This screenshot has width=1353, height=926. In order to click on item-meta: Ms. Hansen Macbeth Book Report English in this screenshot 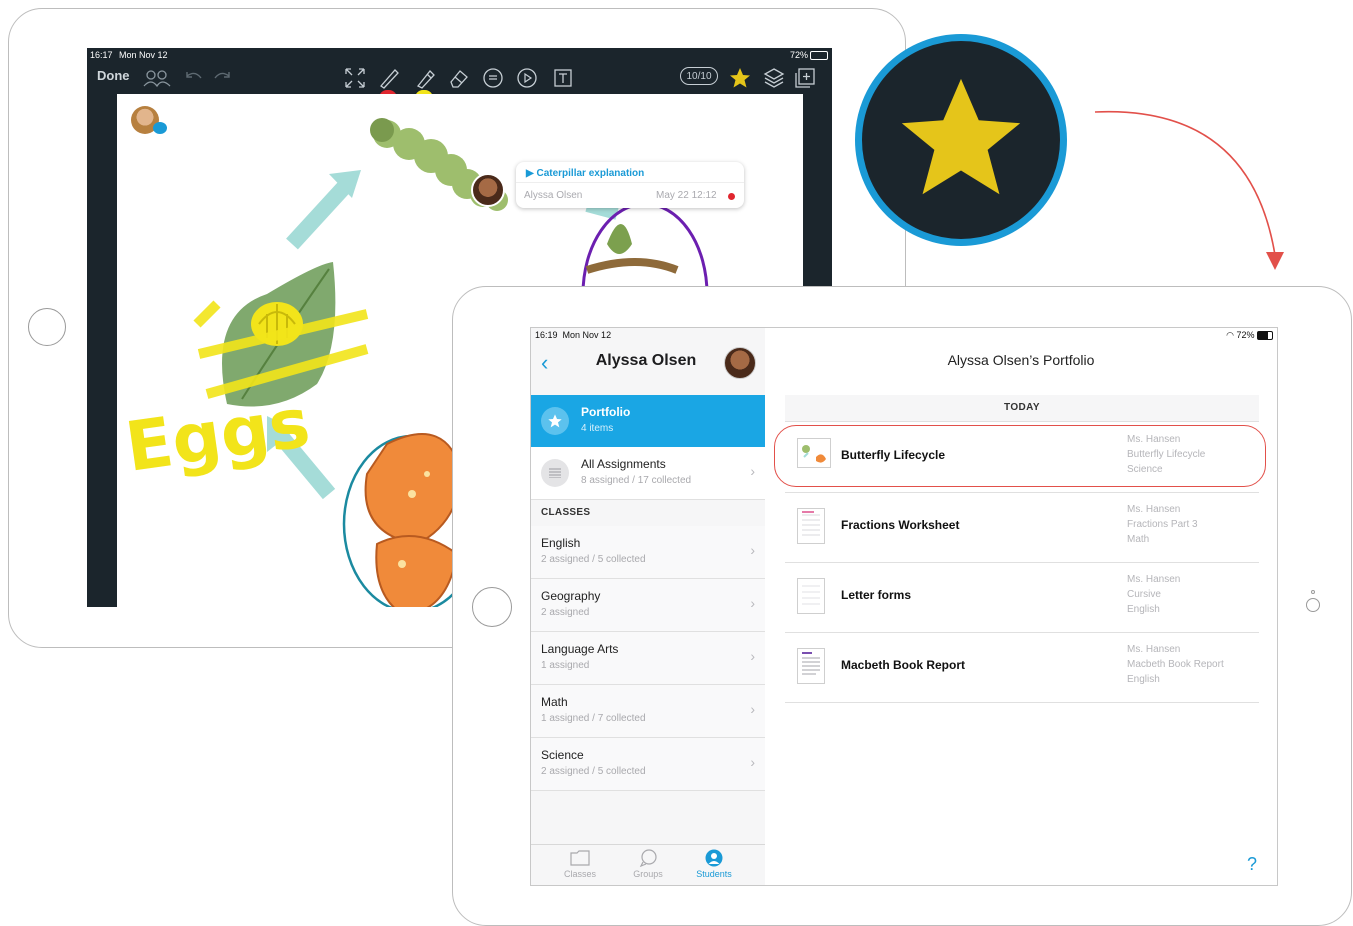, I will do `click(1175, 664)`.